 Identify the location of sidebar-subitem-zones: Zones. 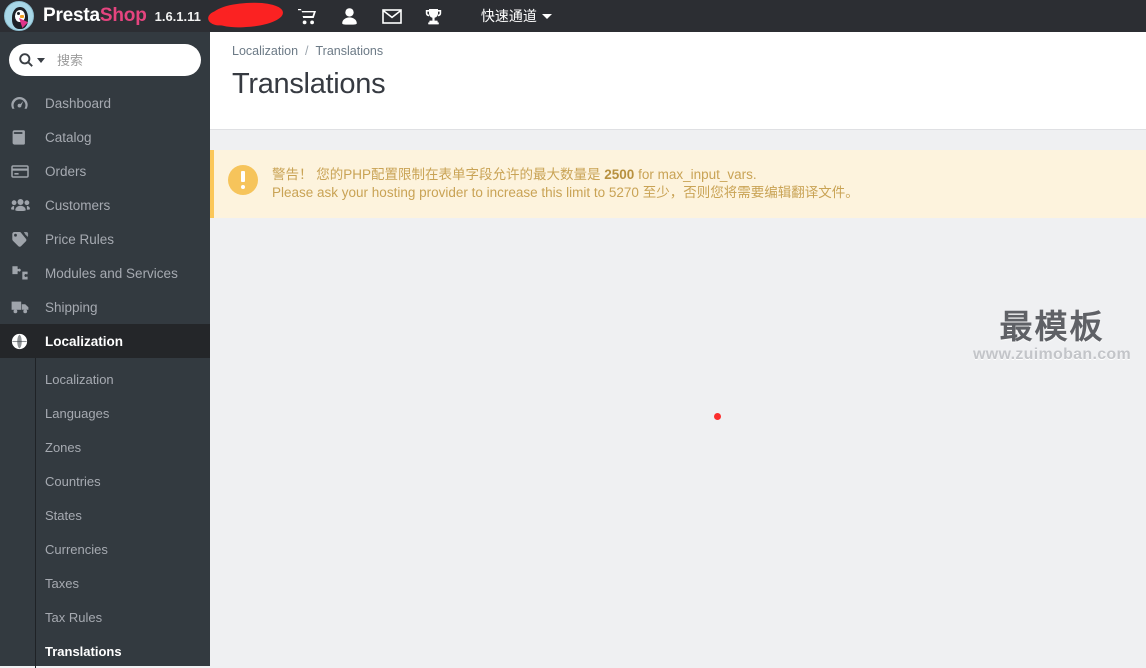
(105, 447).